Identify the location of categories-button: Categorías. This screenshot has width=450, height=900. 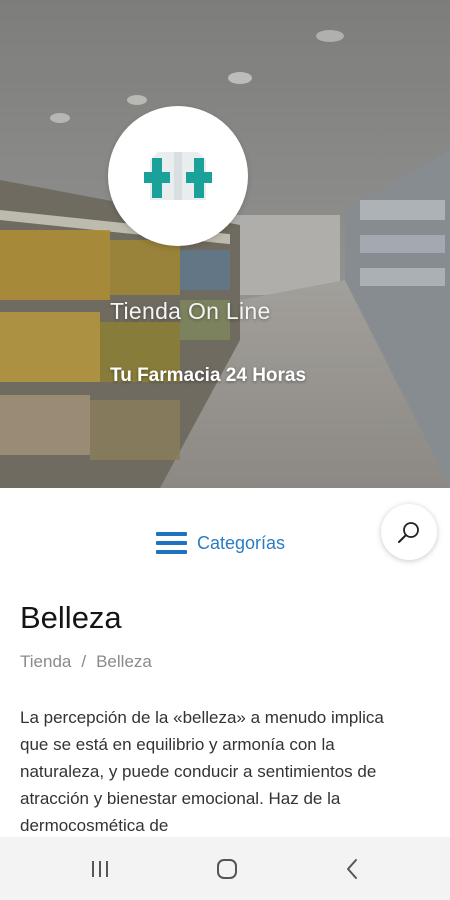
(220, 543).